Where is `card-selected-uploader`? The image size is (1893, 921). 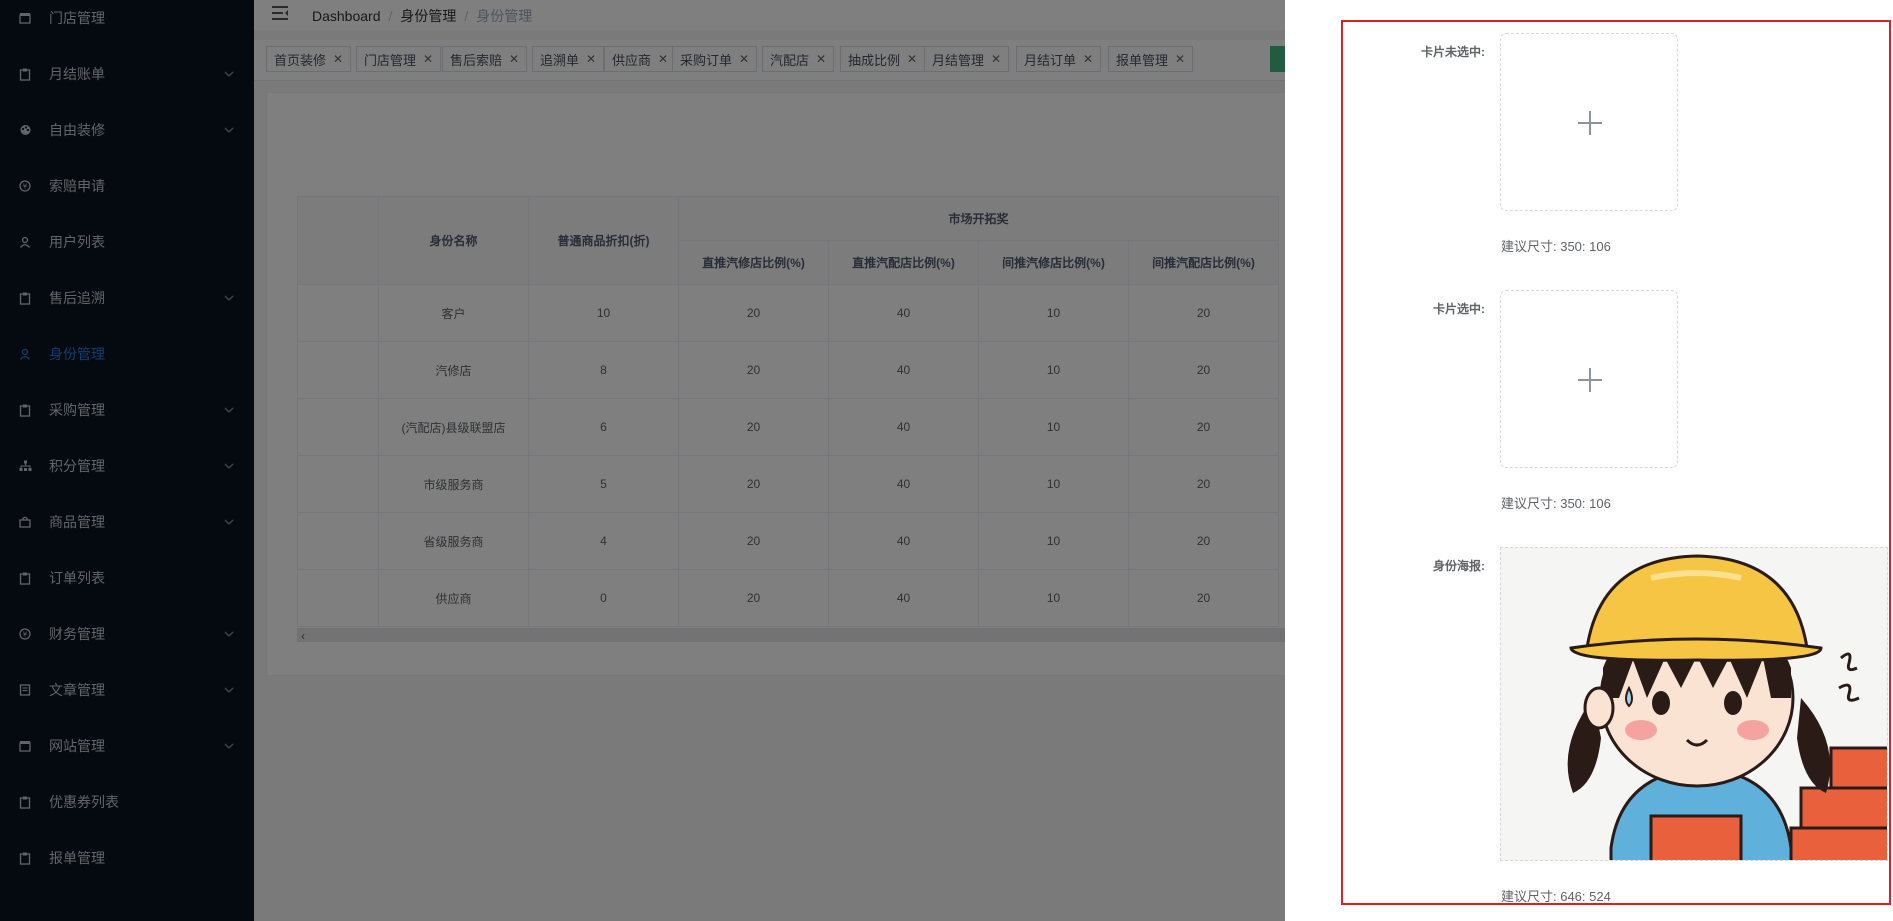 card-selected-uploader is located at coordinates (1589, 379).